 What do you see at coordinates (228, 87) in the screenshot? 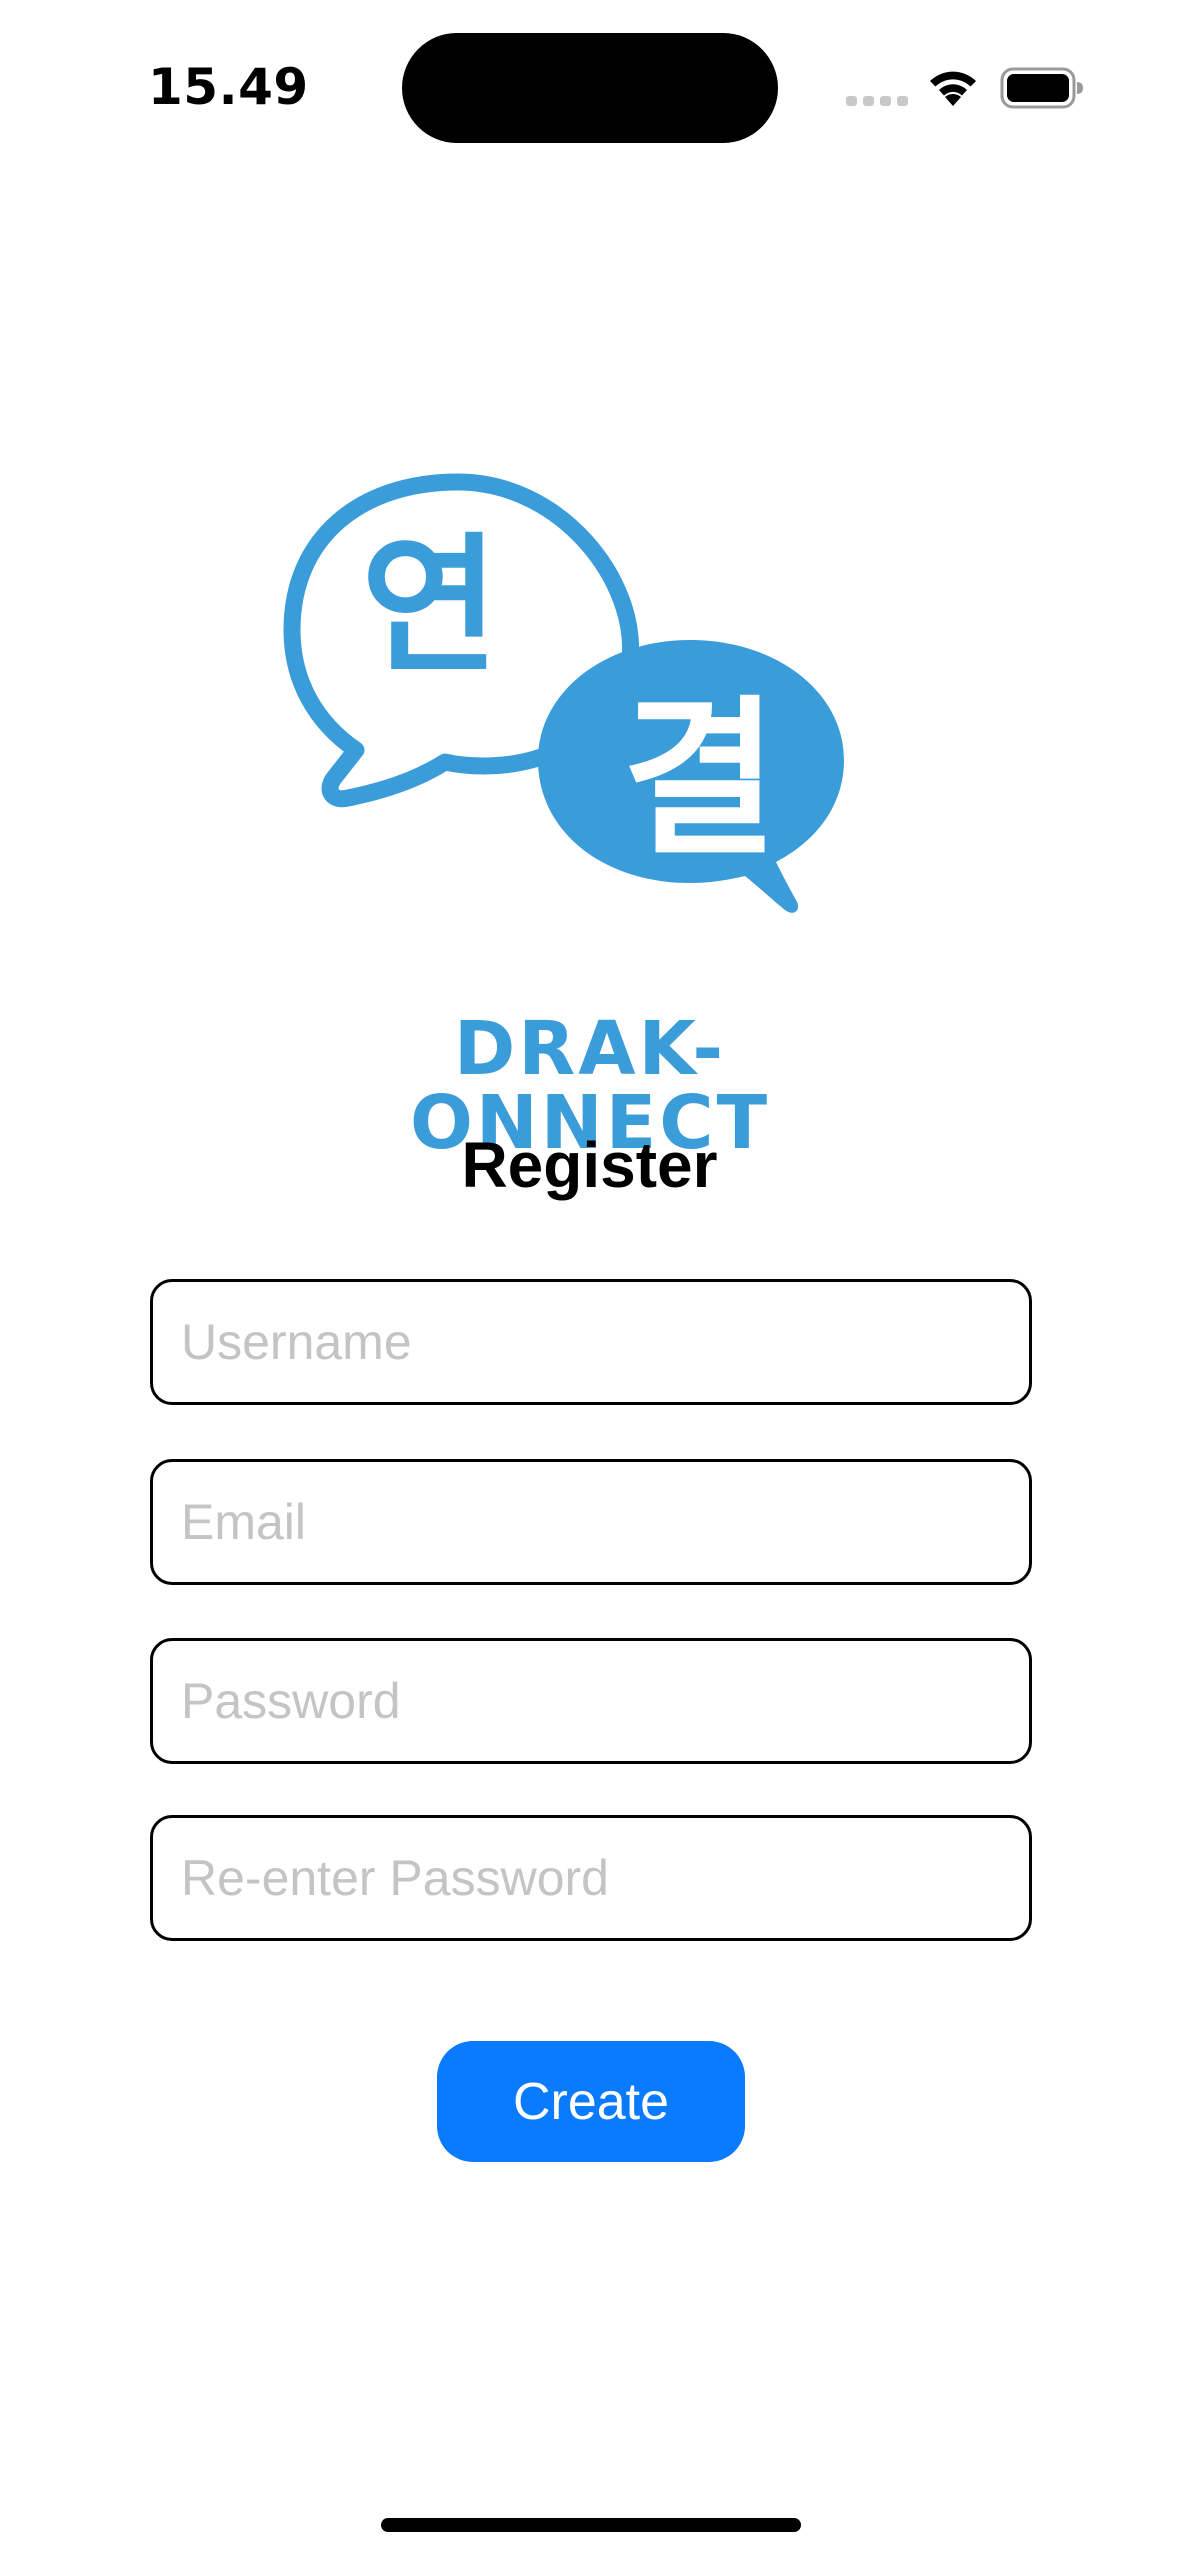
I see `status-time: 15.49` at bounding box center [228, 87].